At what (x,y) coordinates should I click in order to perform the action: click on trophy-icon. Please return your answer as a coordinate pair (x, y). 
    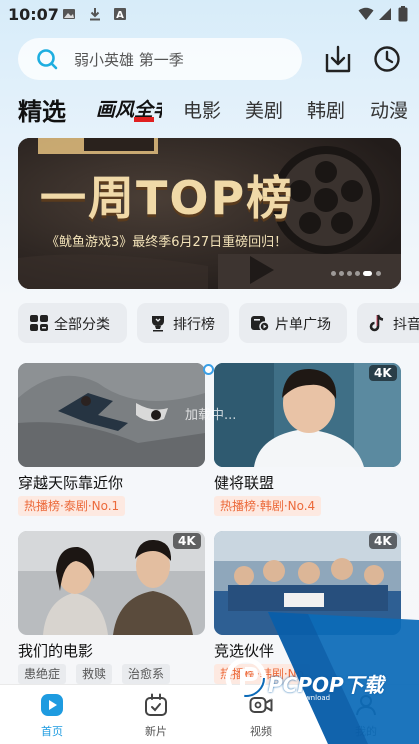
    Looking at the image, I should click on (158, 324).